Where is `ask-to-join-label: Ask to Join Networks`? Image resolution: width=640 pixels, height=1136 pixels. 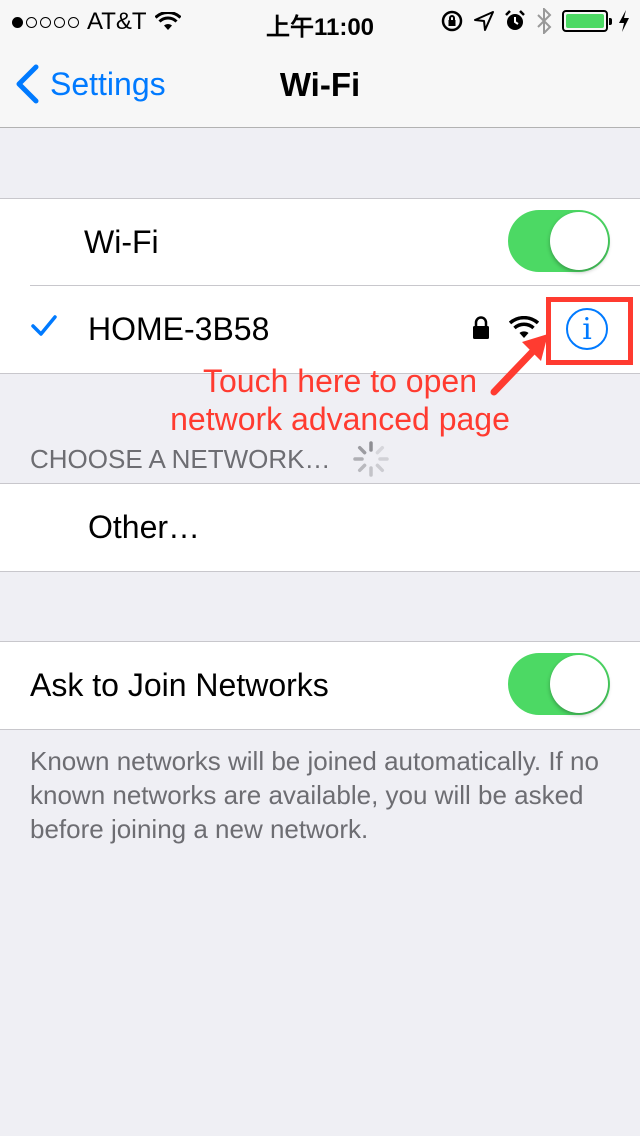
ask-to-join-label: Ask to Join Networks is located at coordinates (179, 685).